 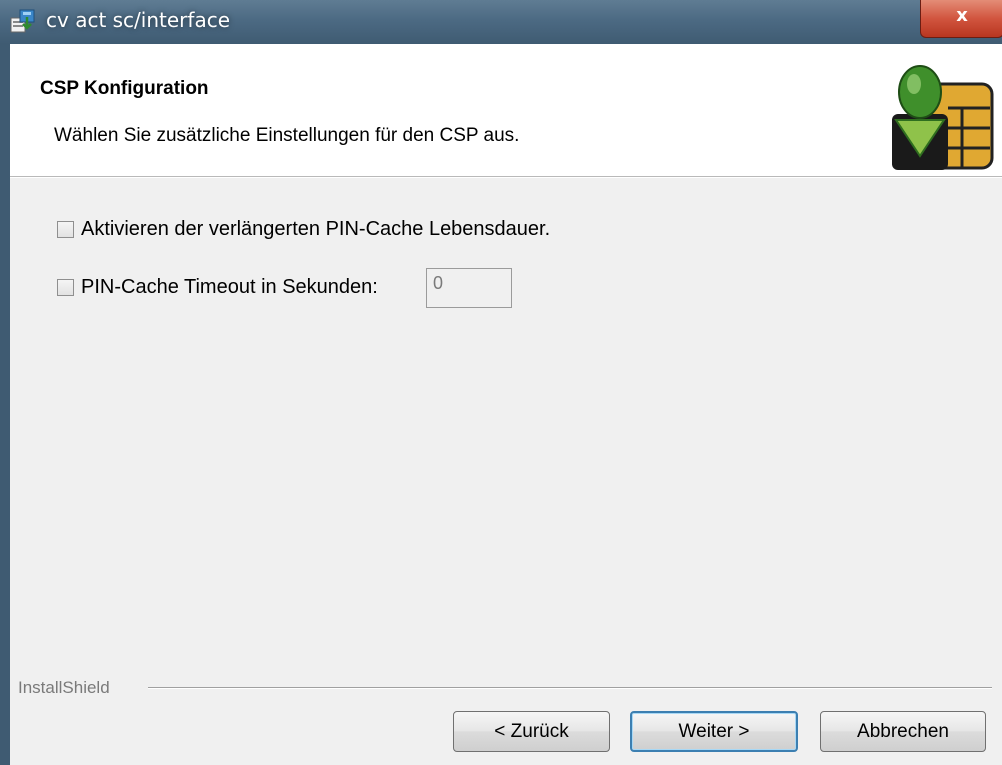 What do you see at coordinates (506, 177) in the screenshot?
I see `banner-divider` at bounding box center [506, 177].